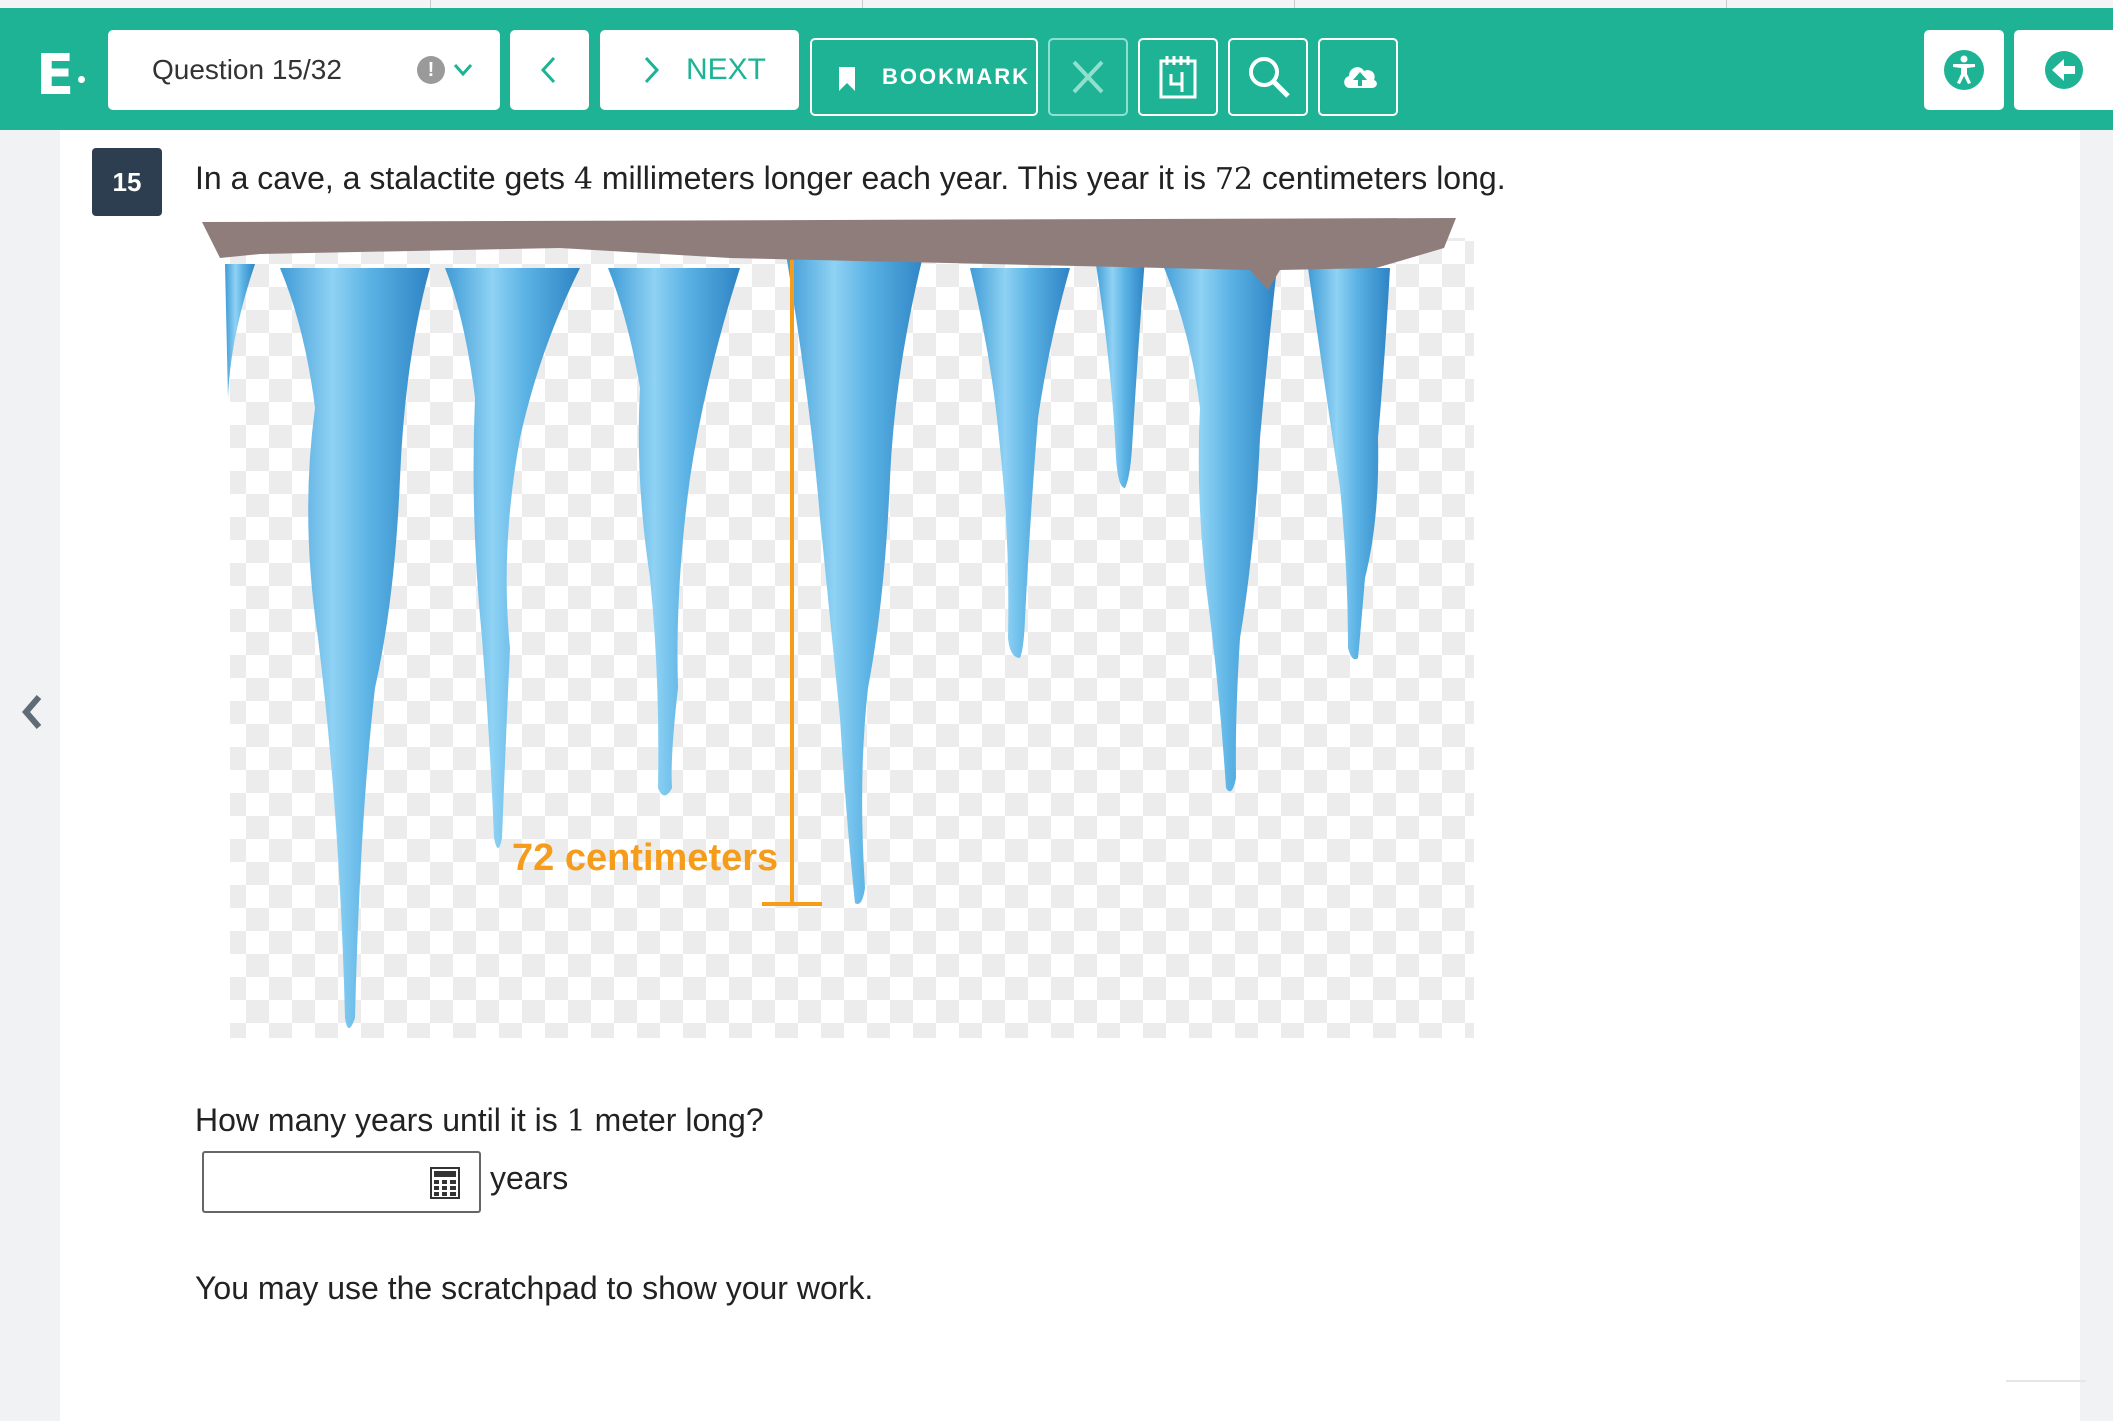 The image size is (2113, 1421). I want to click on next-button-label: NEXT, so click(726, 69).